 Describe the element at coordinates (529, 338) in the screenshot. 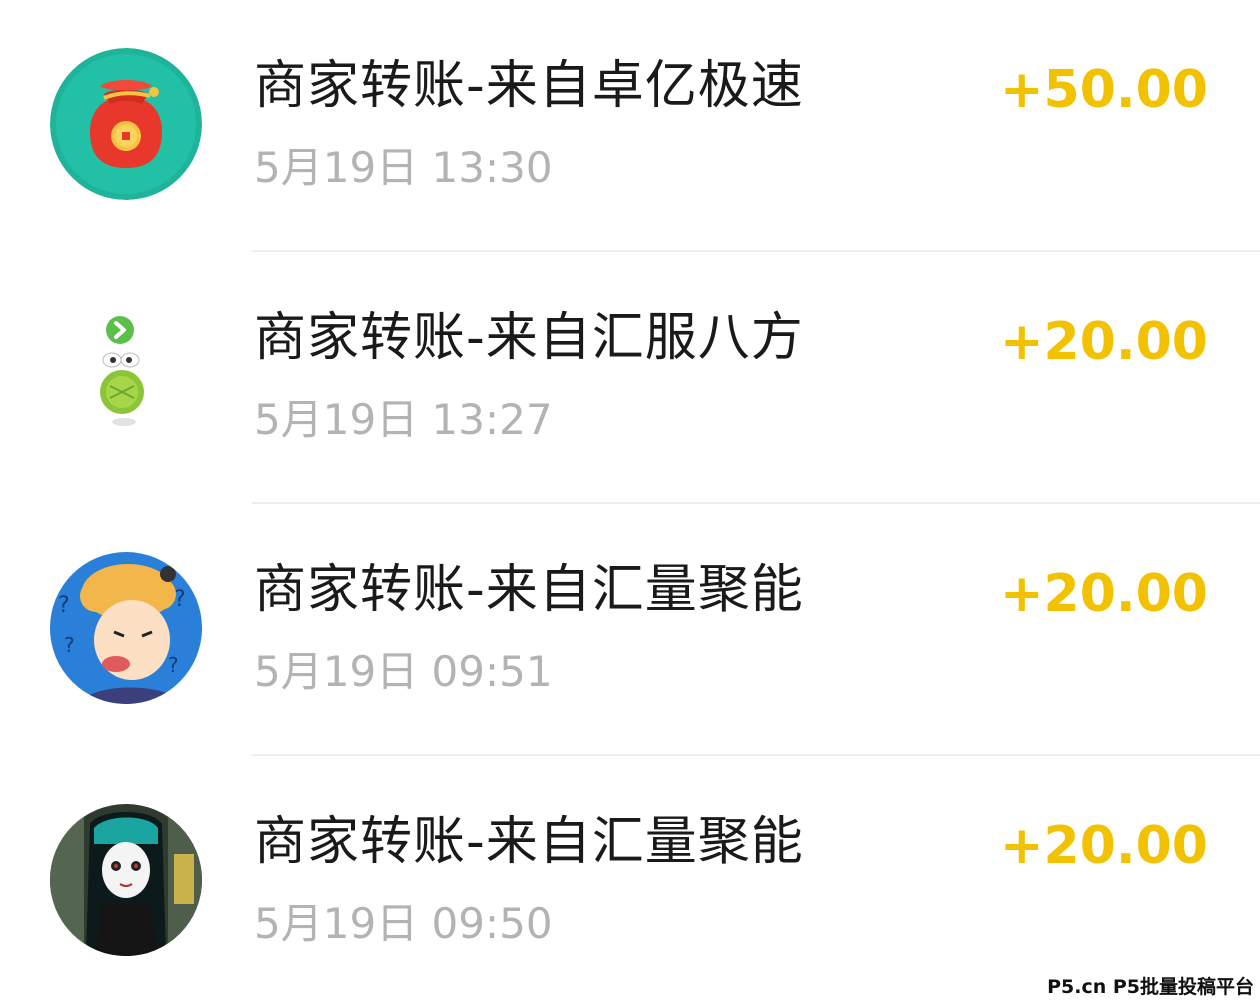

I see `transaction-title: 商家转账-来自汇服八方` at that location.